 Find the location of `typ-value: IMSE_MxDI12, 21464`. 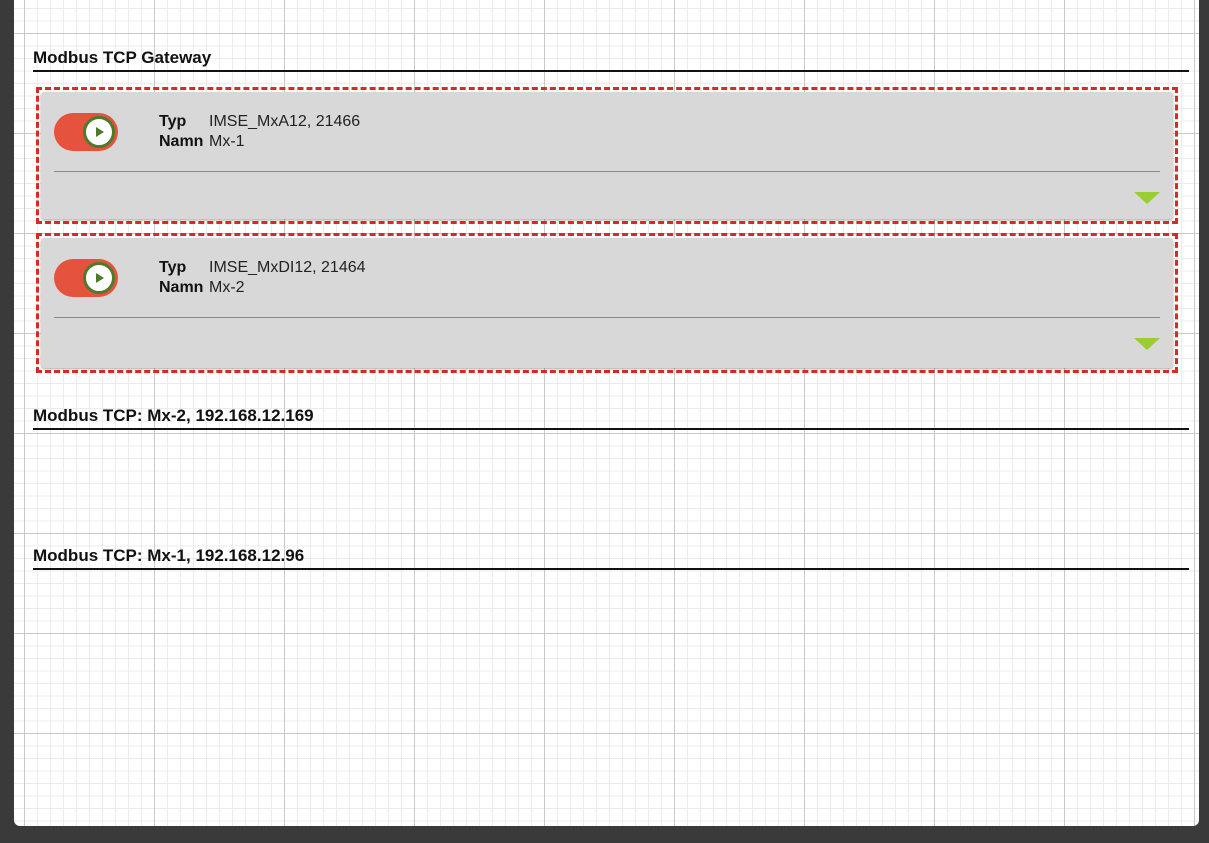

typ-value: IMSE_MxDI12, 21464 is located at coordinates (287, 267).